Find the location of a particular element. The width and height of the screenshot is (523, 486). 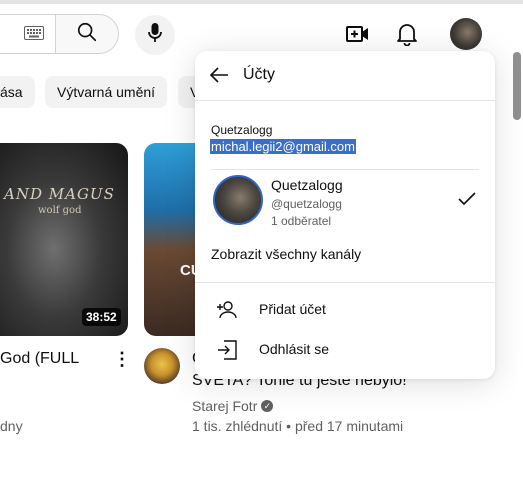

search-button is located at coordinates (87, 34).